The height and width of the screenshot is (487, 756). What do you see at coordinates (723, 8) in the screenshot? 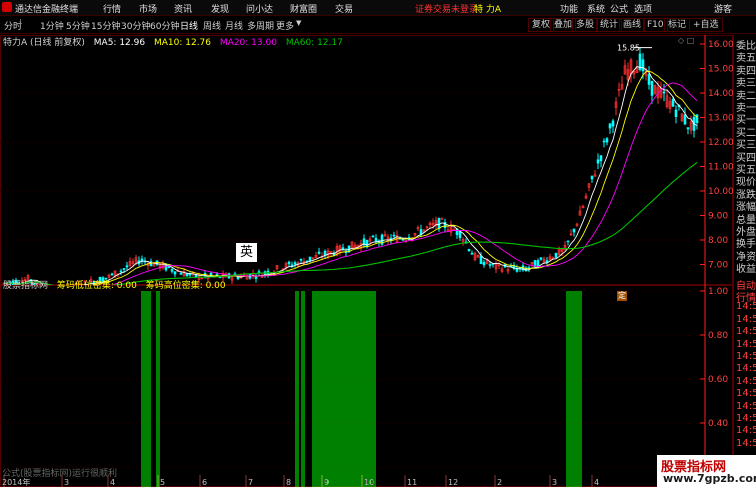
I see `guest-label: 游客` at bounding box center [723, 8].